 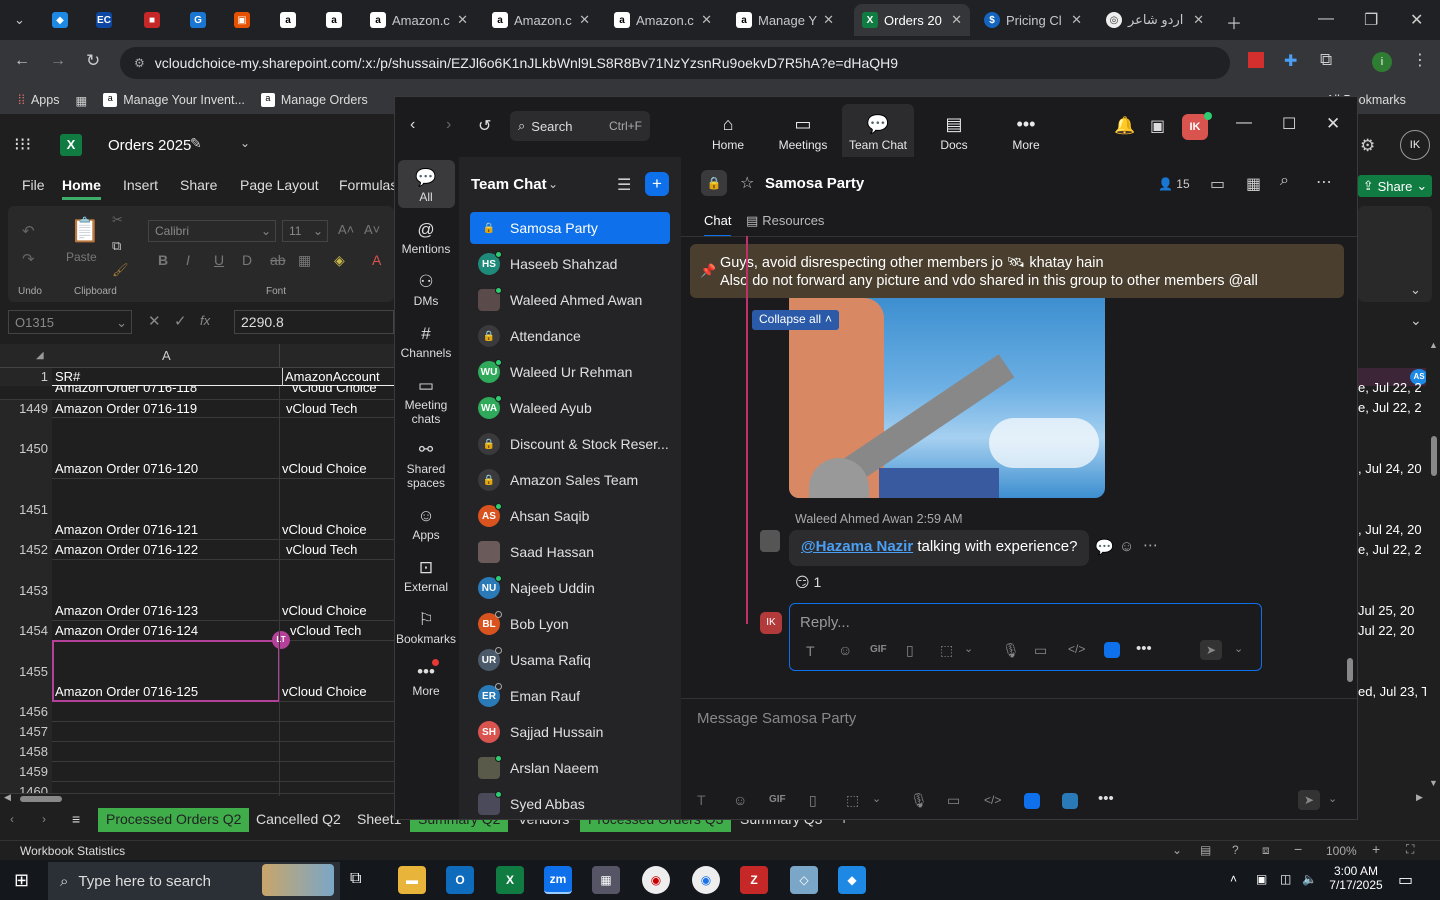 I want to click on zoom-out-icon: −, so click(x=1298, y=849).